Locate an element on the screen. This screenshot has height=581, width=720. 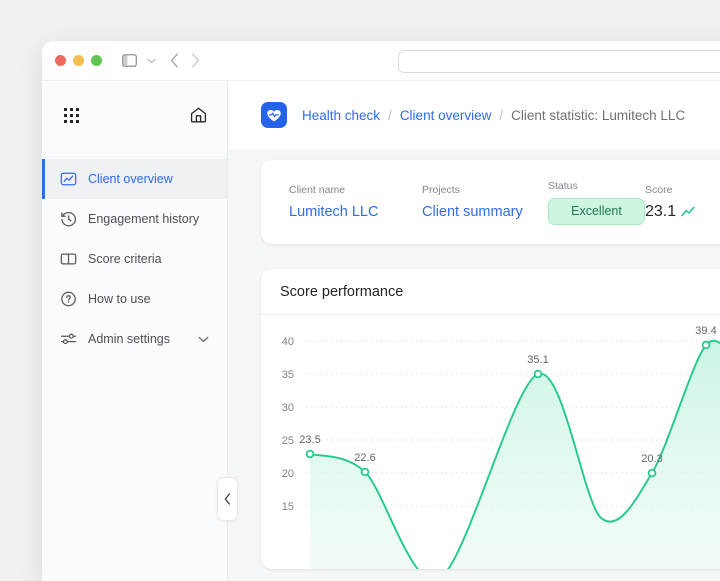
close-window-button is located at coordinates (60, 60).